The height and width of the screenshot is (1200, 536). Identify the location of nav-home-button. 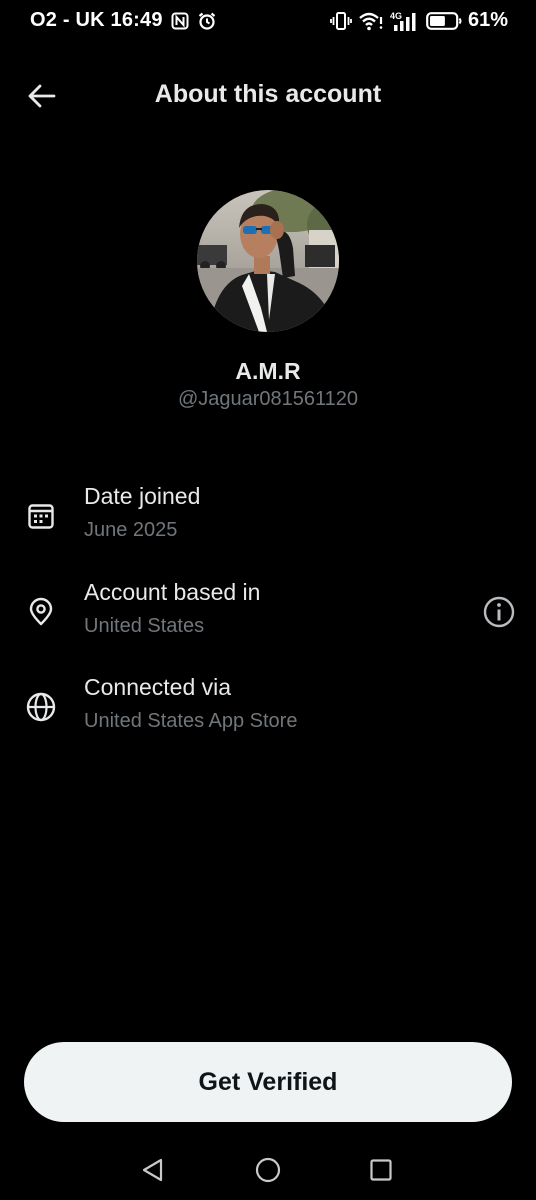
(268, 1170).